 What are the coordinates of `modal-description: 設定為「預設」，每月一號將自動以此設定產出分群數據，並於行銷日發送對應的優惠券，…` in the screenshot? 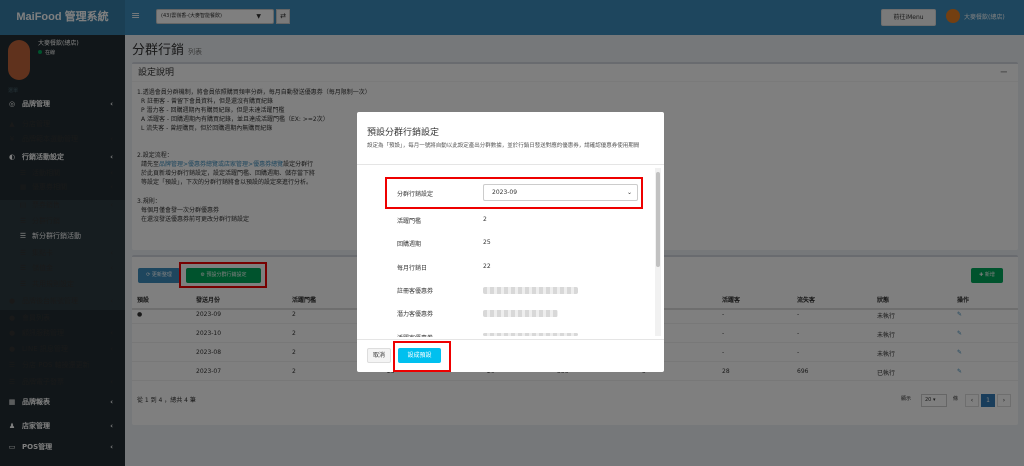 It's located at (503, 146).